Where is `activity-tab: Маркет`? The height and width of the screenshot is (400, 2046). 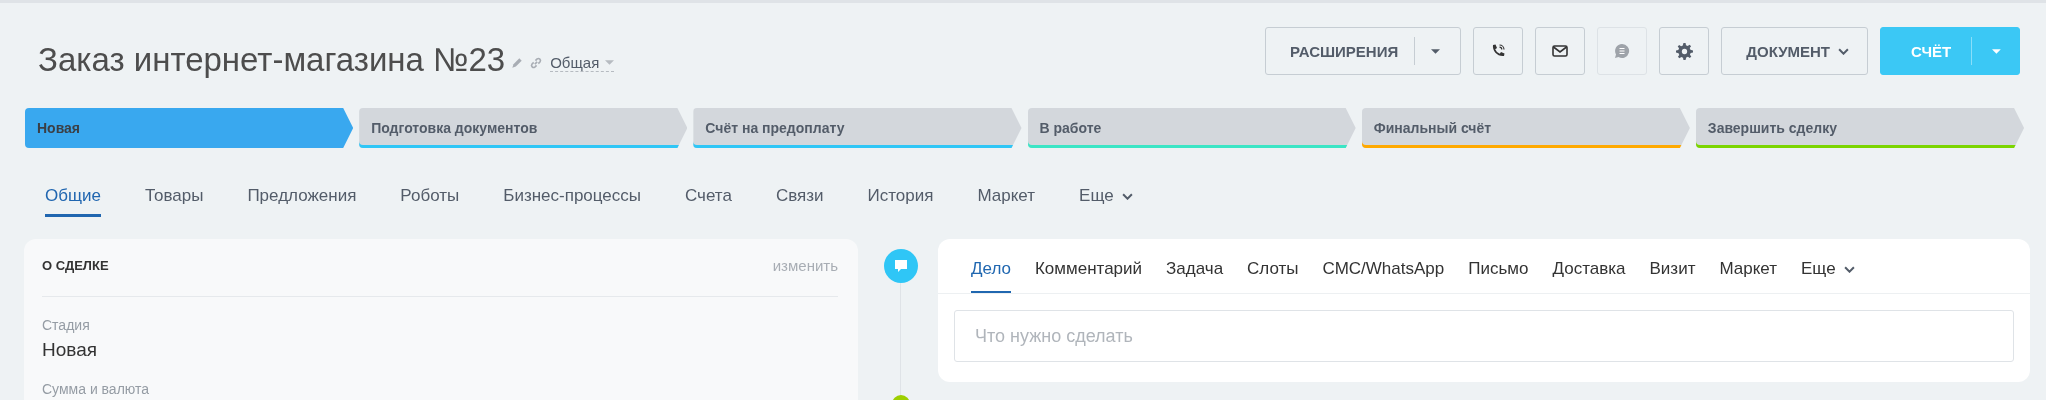 activity-tab: Маркет is located at coordinates (1748, 276).